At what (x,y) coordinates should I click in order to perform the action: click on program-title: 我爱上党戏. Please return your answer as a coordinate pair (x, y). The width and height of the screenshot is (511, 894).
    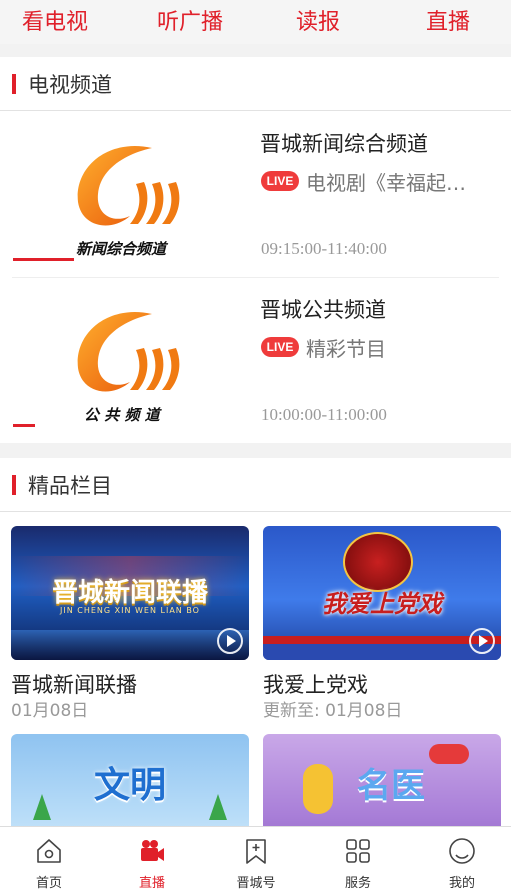
    Looking at the image, I should click on (315, 685).